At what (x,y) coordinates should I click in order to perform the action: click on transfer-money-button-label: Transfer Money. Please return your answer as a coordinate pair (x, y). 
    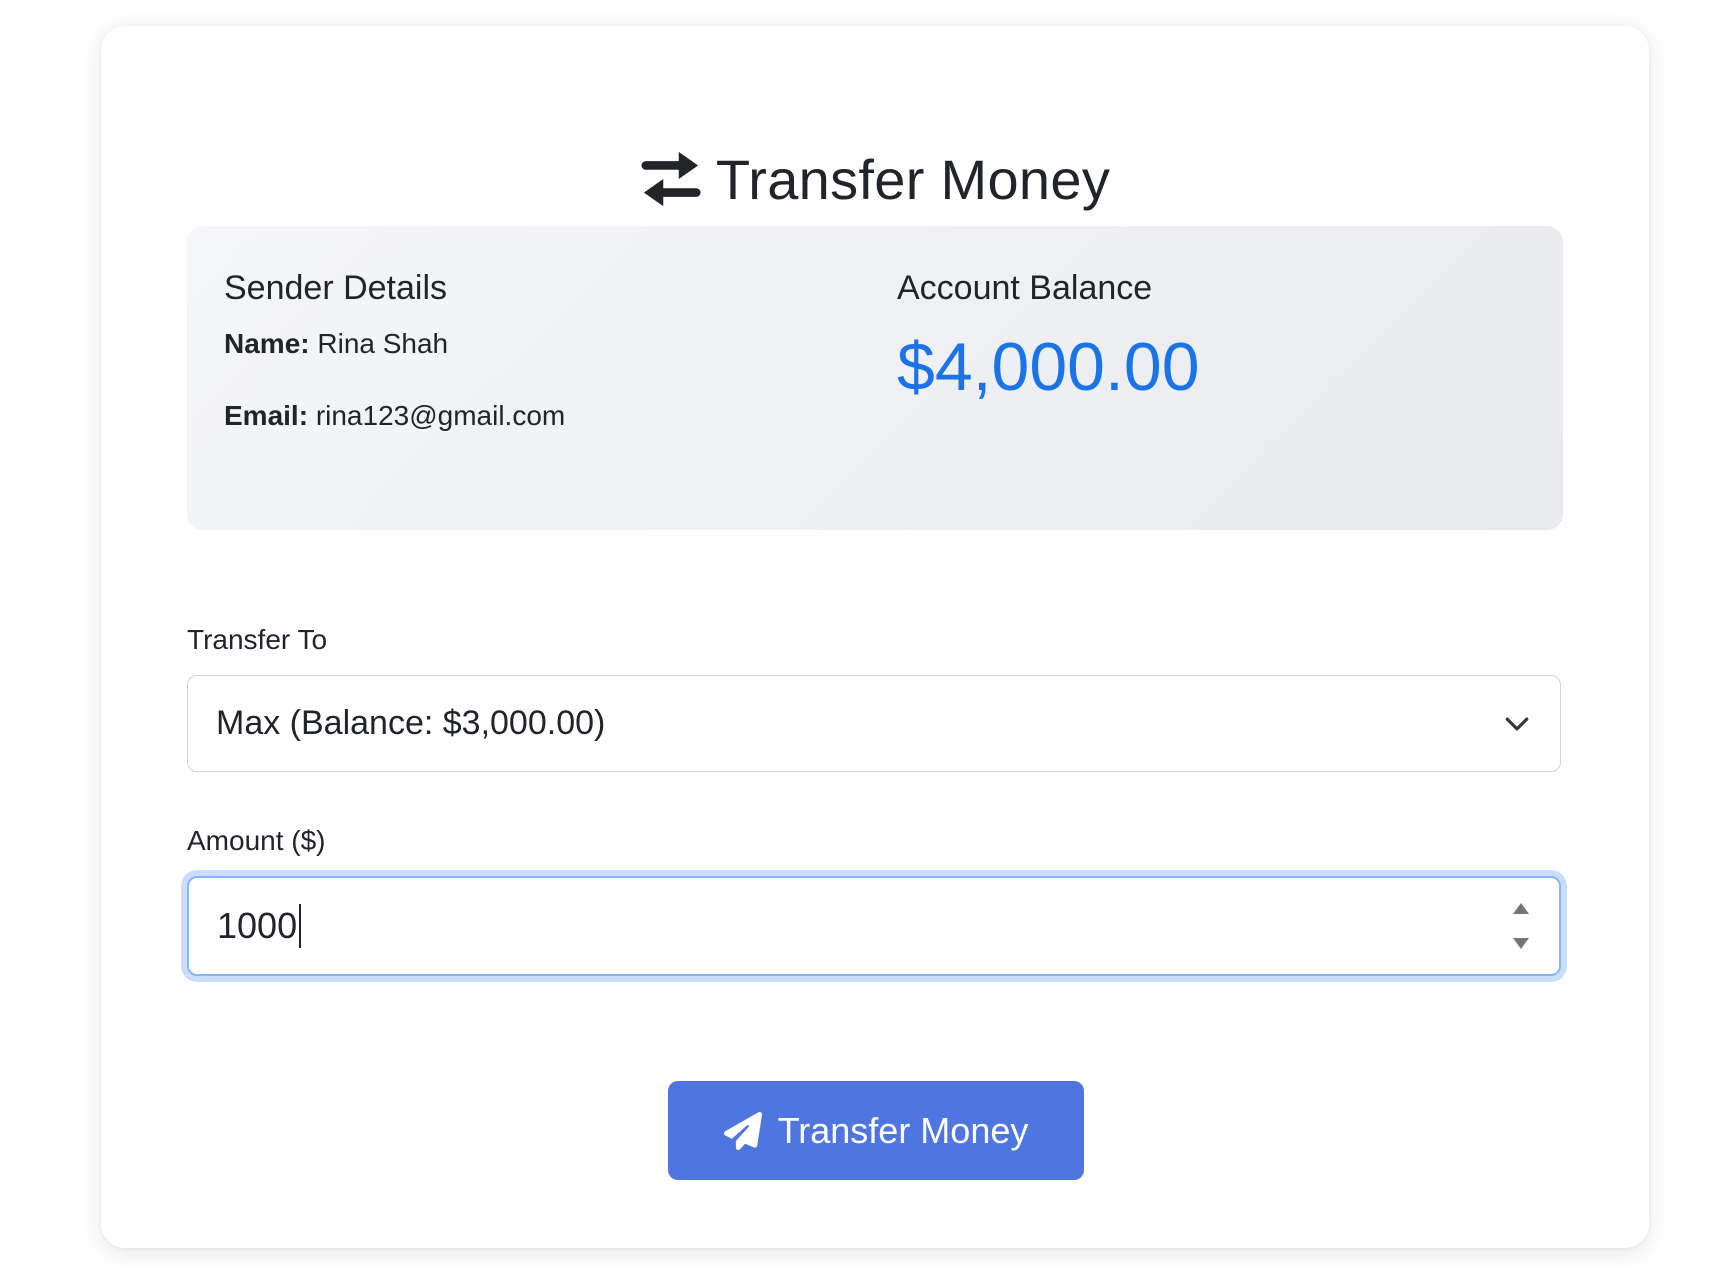
    Looking at the image, I should click on (903, 1130).